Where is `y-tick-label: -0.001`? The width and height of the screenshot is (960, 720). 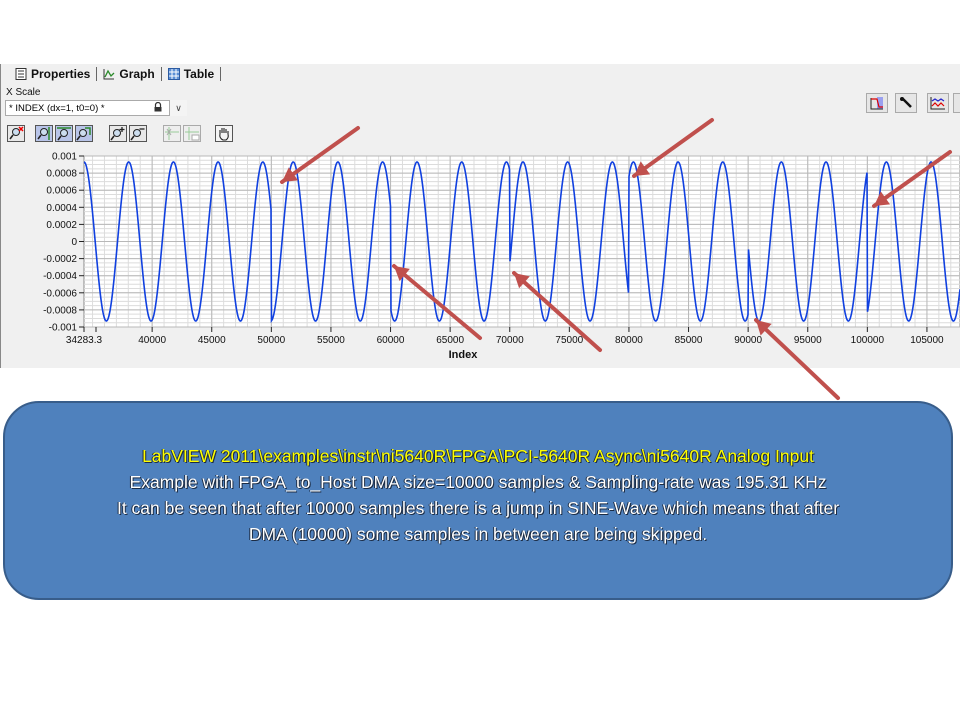
y-tick-label: -0.001 is located at coordinates (63, 328).